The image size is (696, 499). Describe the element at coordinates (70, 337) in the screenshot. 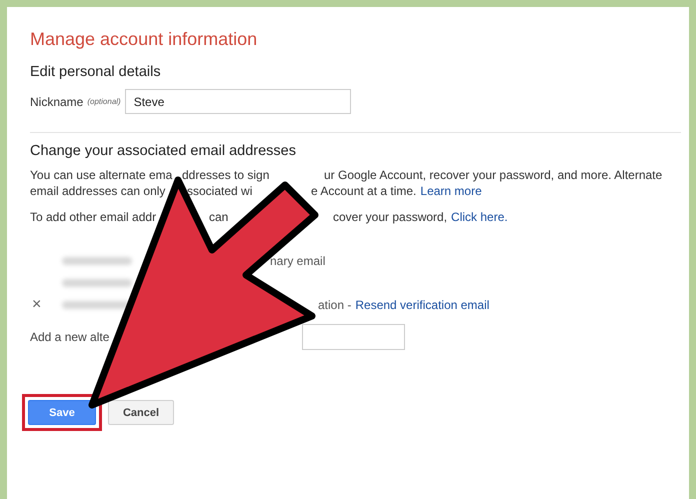

I see `field-label: Add a new alte` at that location.